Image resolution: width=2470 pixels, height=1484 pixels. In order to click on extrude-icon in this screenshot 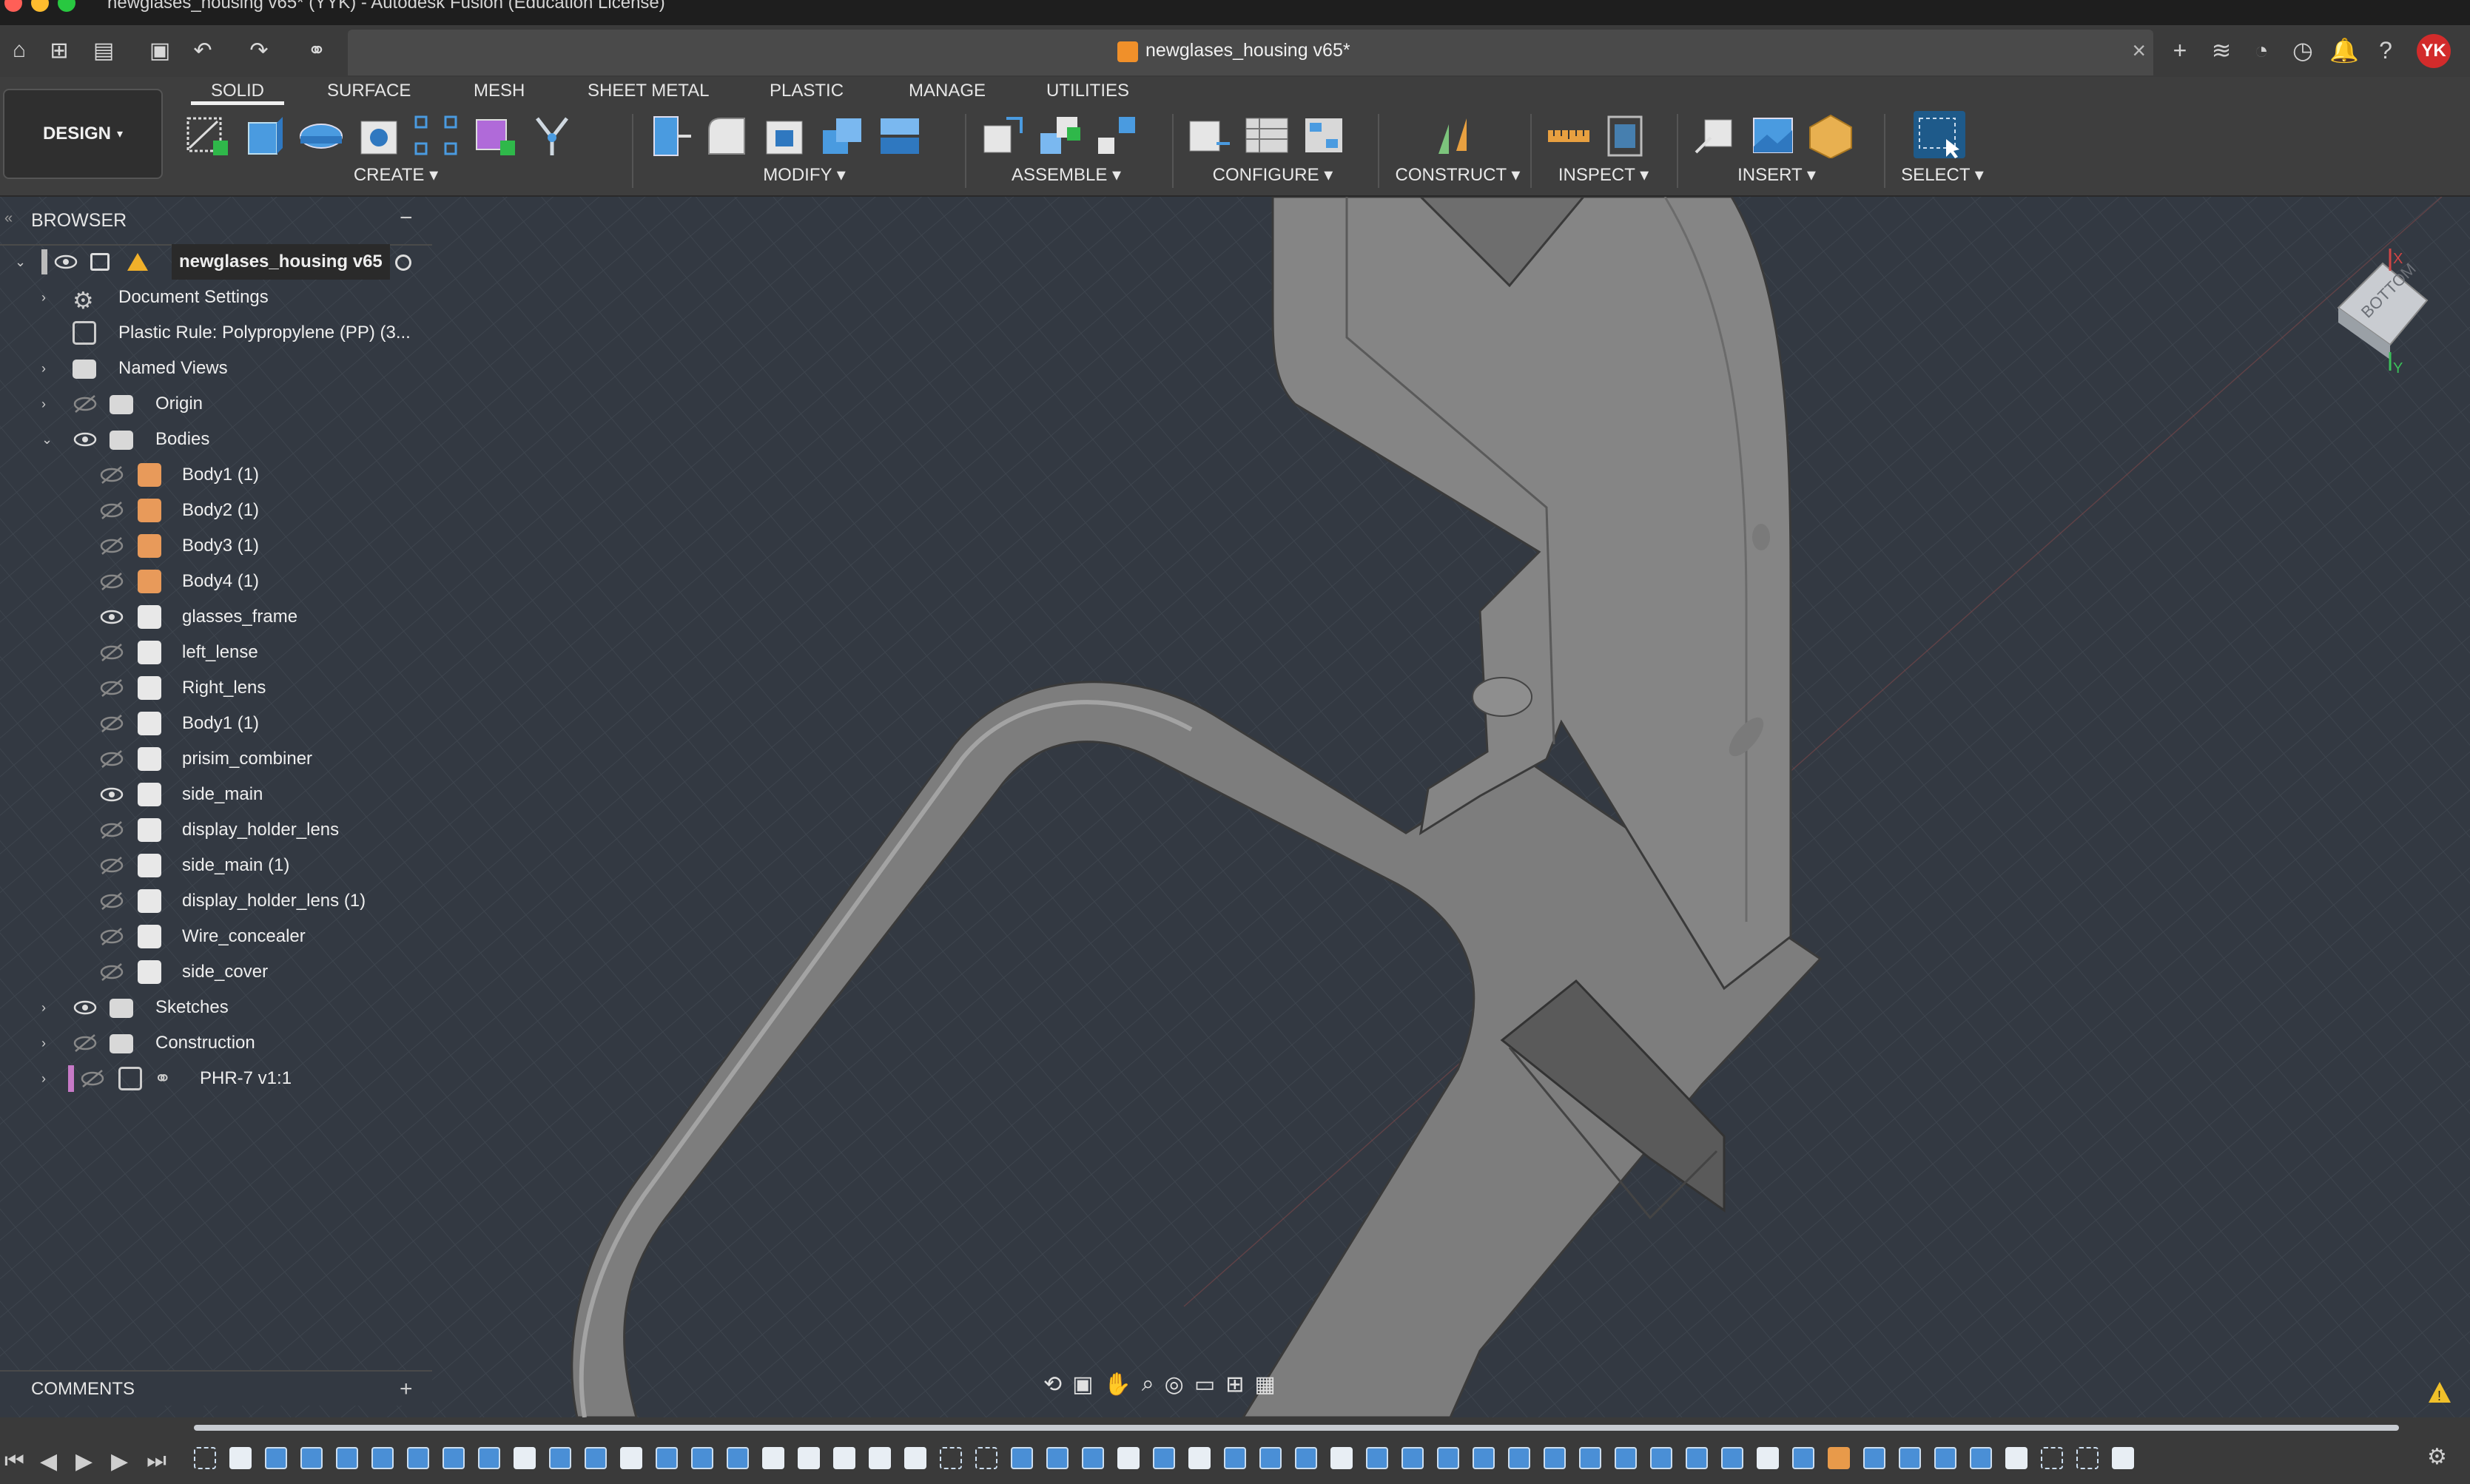, I will do `click(264, 134)`.